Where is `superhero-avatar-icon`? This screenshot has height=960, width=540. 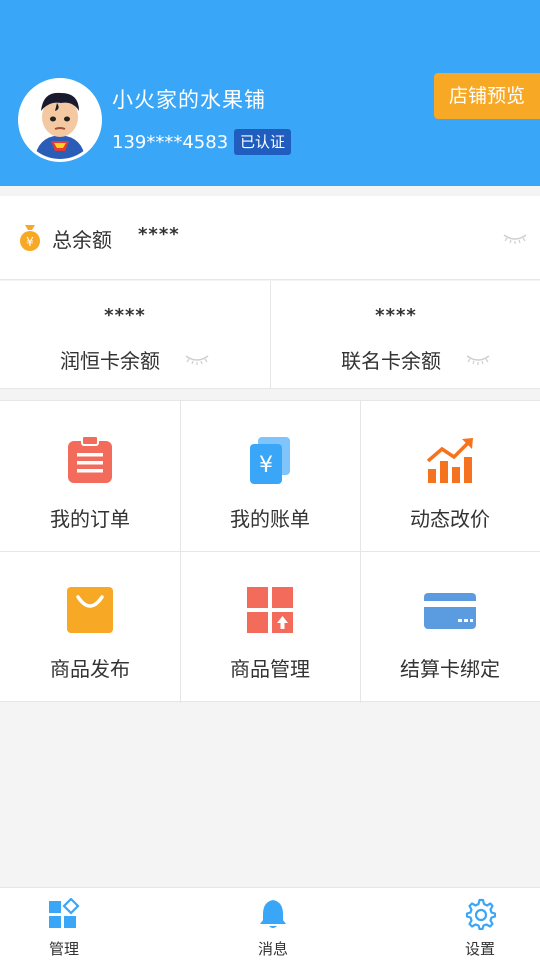
superhero-avatar-icon is located at coordinates (60, 120).